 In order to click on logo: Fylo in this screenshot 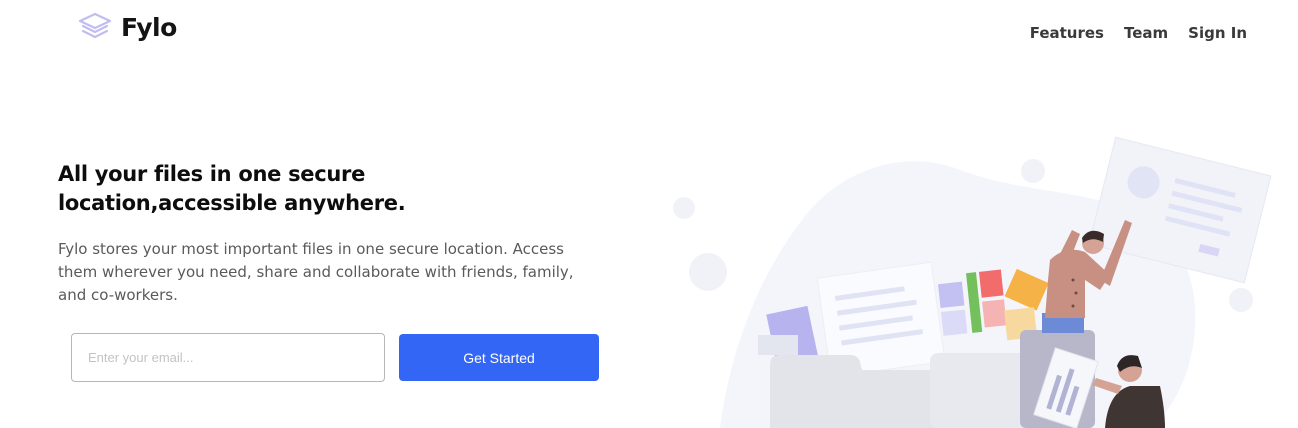, I will do `click(127, 27)`.